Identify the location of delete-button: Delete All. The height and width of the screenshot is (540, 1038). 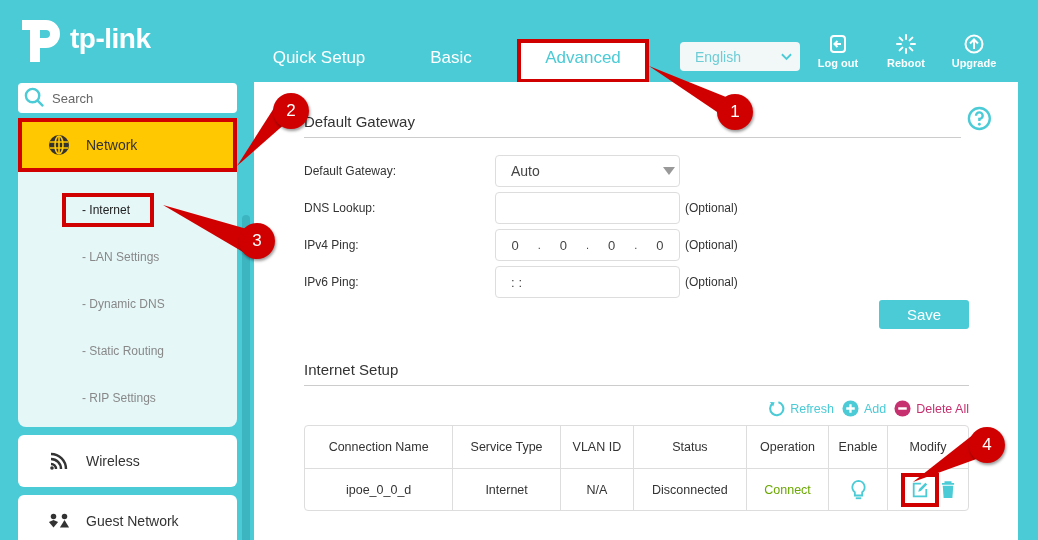
(931, 408).